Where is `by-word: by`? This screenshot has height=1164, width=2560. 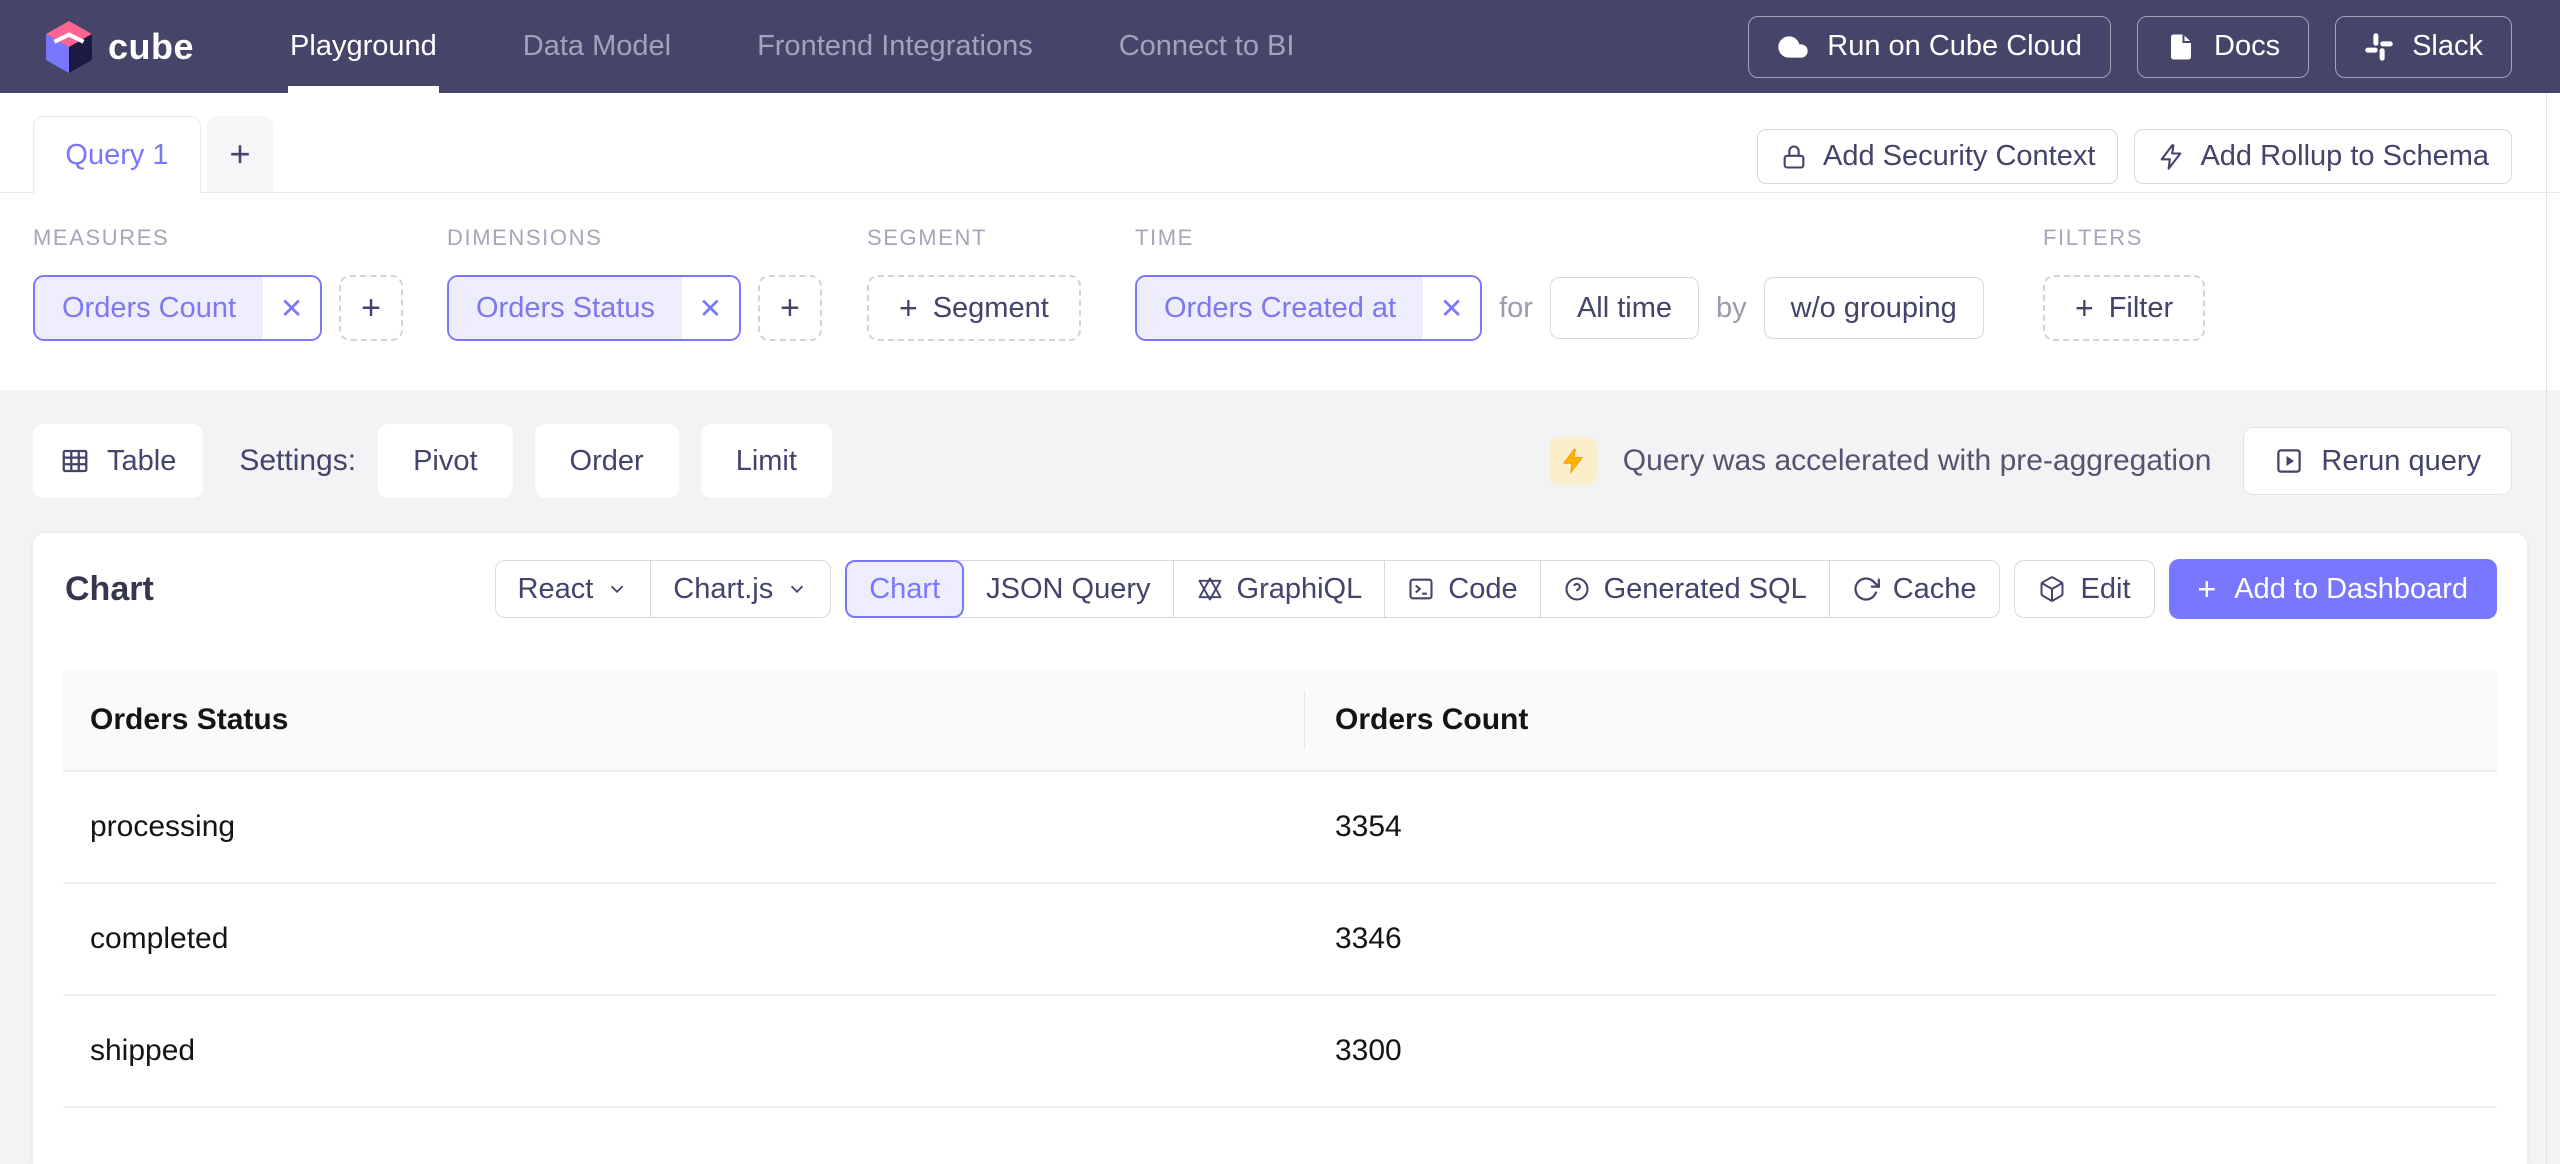 by-word: by is located at coordinates (1731, 307).